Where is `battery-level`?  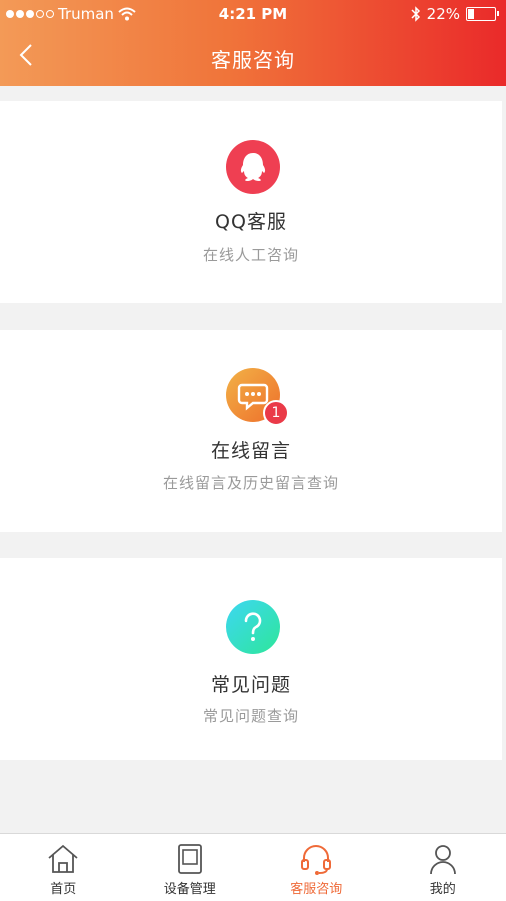 battery-level is located at coordinates (471, 14).